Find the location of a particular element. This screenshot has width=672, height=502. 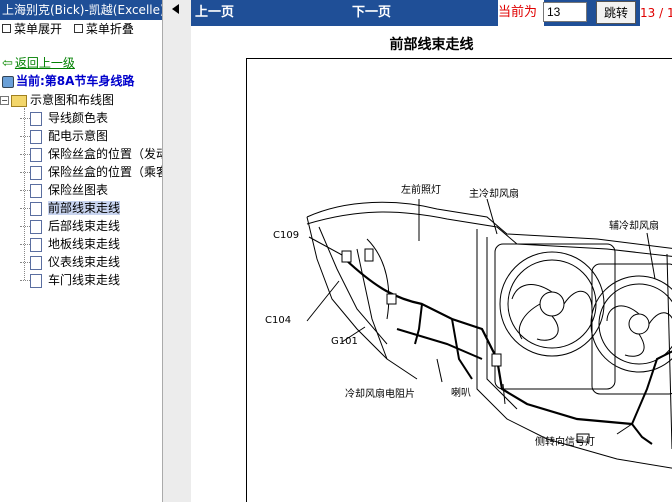

current-page-label: 当前为 is located at coordinates (521, 13).